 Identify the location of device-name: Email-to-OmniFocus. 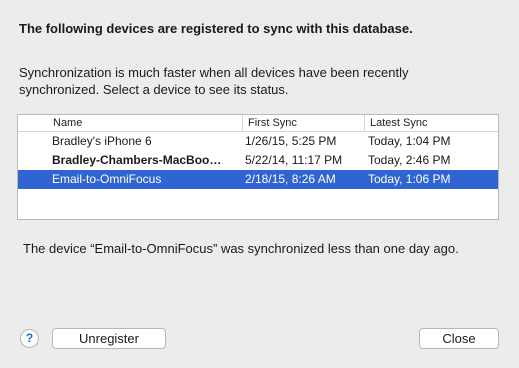
(107, 179).